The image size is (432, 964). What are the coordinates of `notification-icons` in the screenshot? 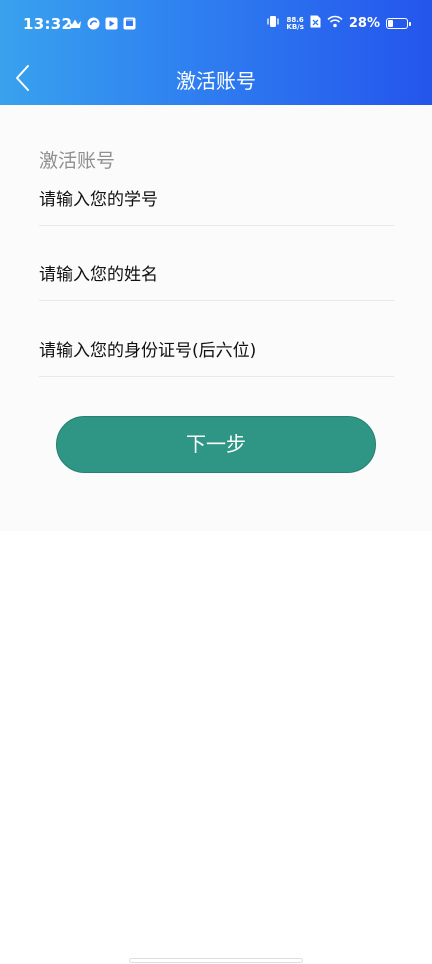 It's located at (102, 23).